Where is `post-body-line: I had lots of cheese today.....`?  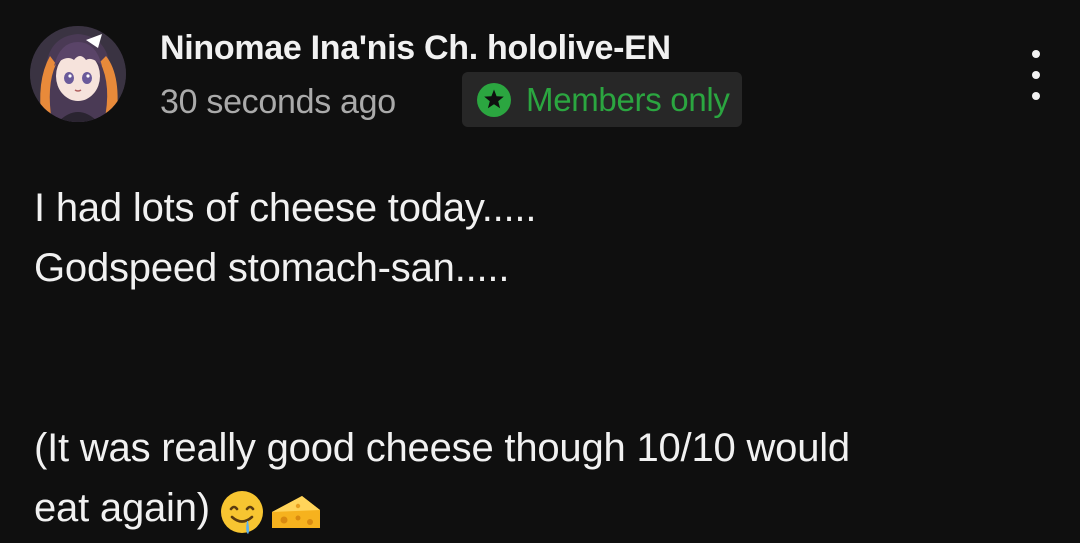 post-body-line: I had lots of cheese today..... is located at coordinates (285, 208).